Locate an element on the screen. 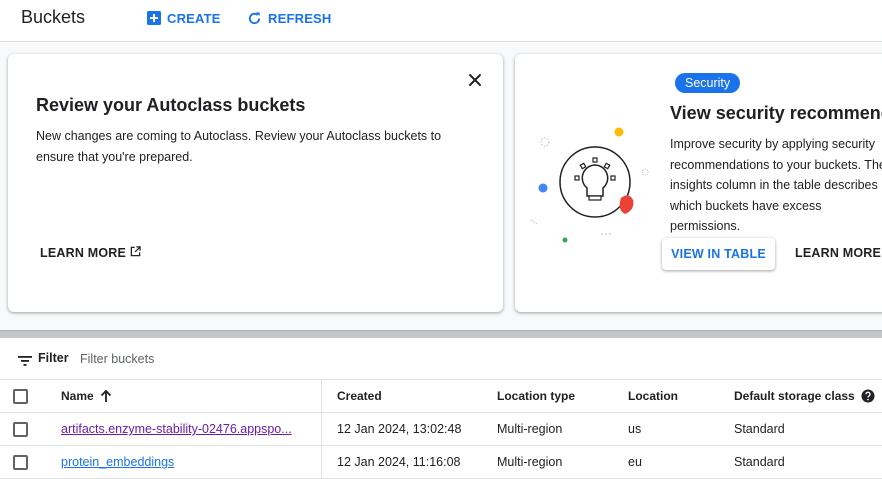  refresh-label: REFRESH is located at coordinates (300, 18).